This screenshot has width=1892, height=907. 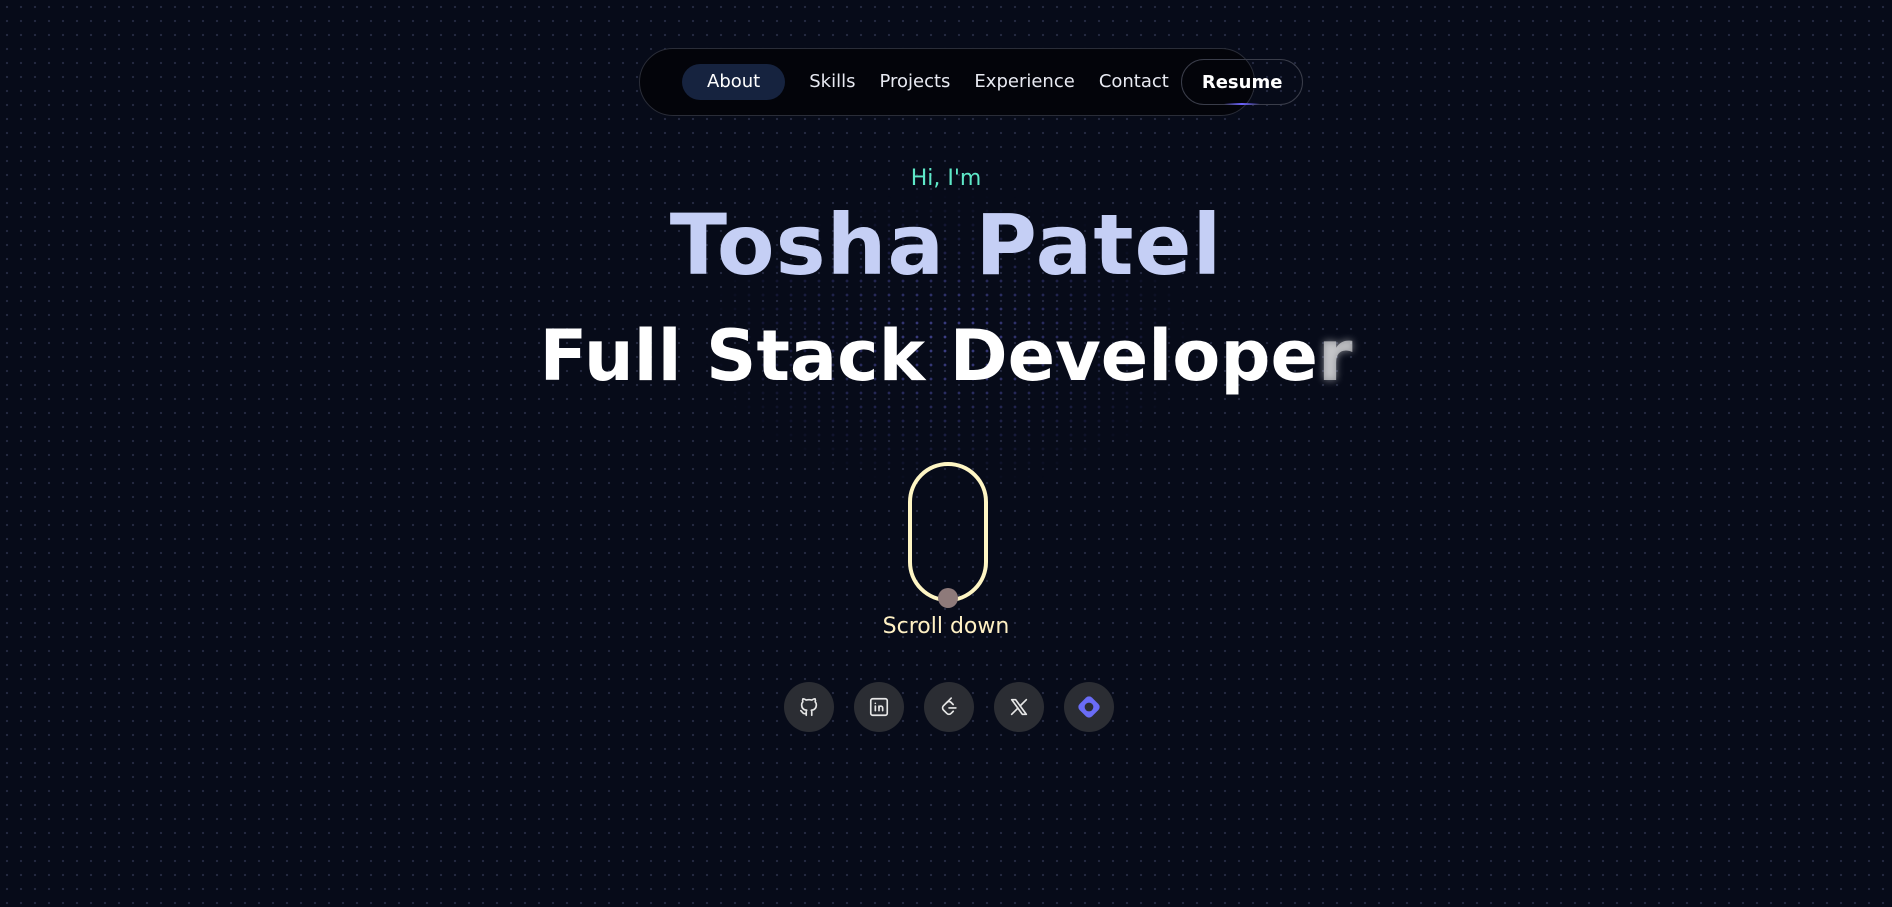 I want to click on hero-role-typing-char: r, so click(x=1335, y=356).